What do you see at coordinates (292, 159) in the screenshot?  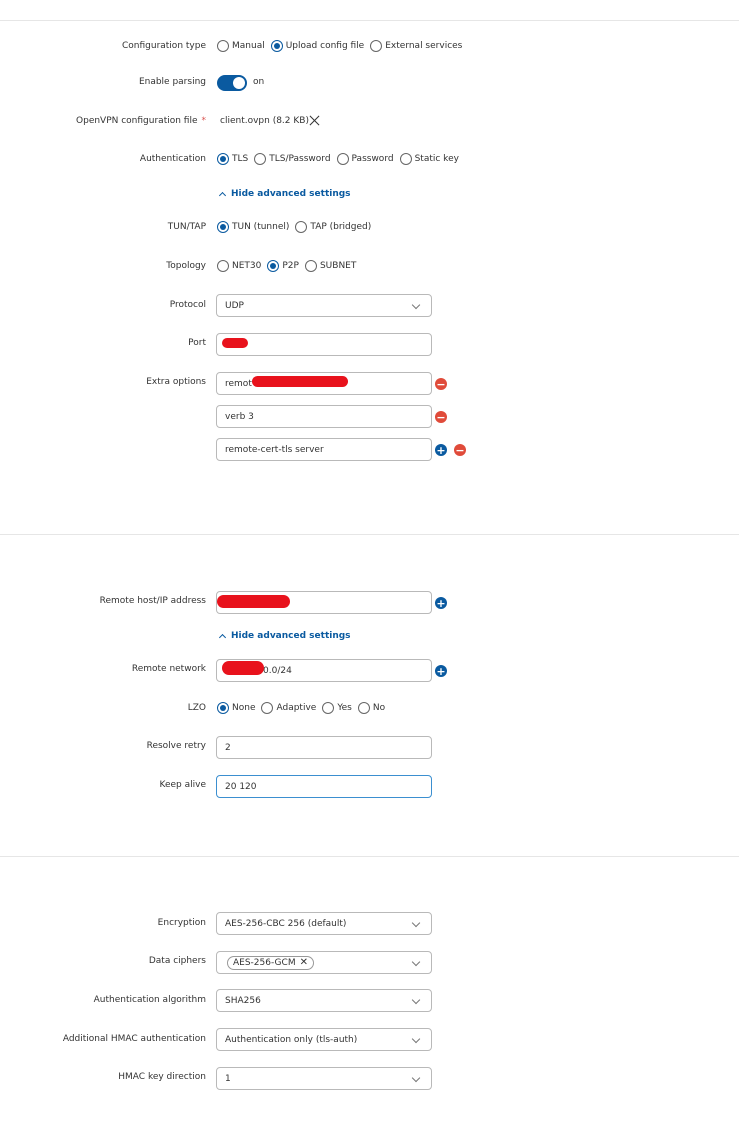 I see `auth-option-tls-password: TLS/Password` at bounding box center [292, 159].